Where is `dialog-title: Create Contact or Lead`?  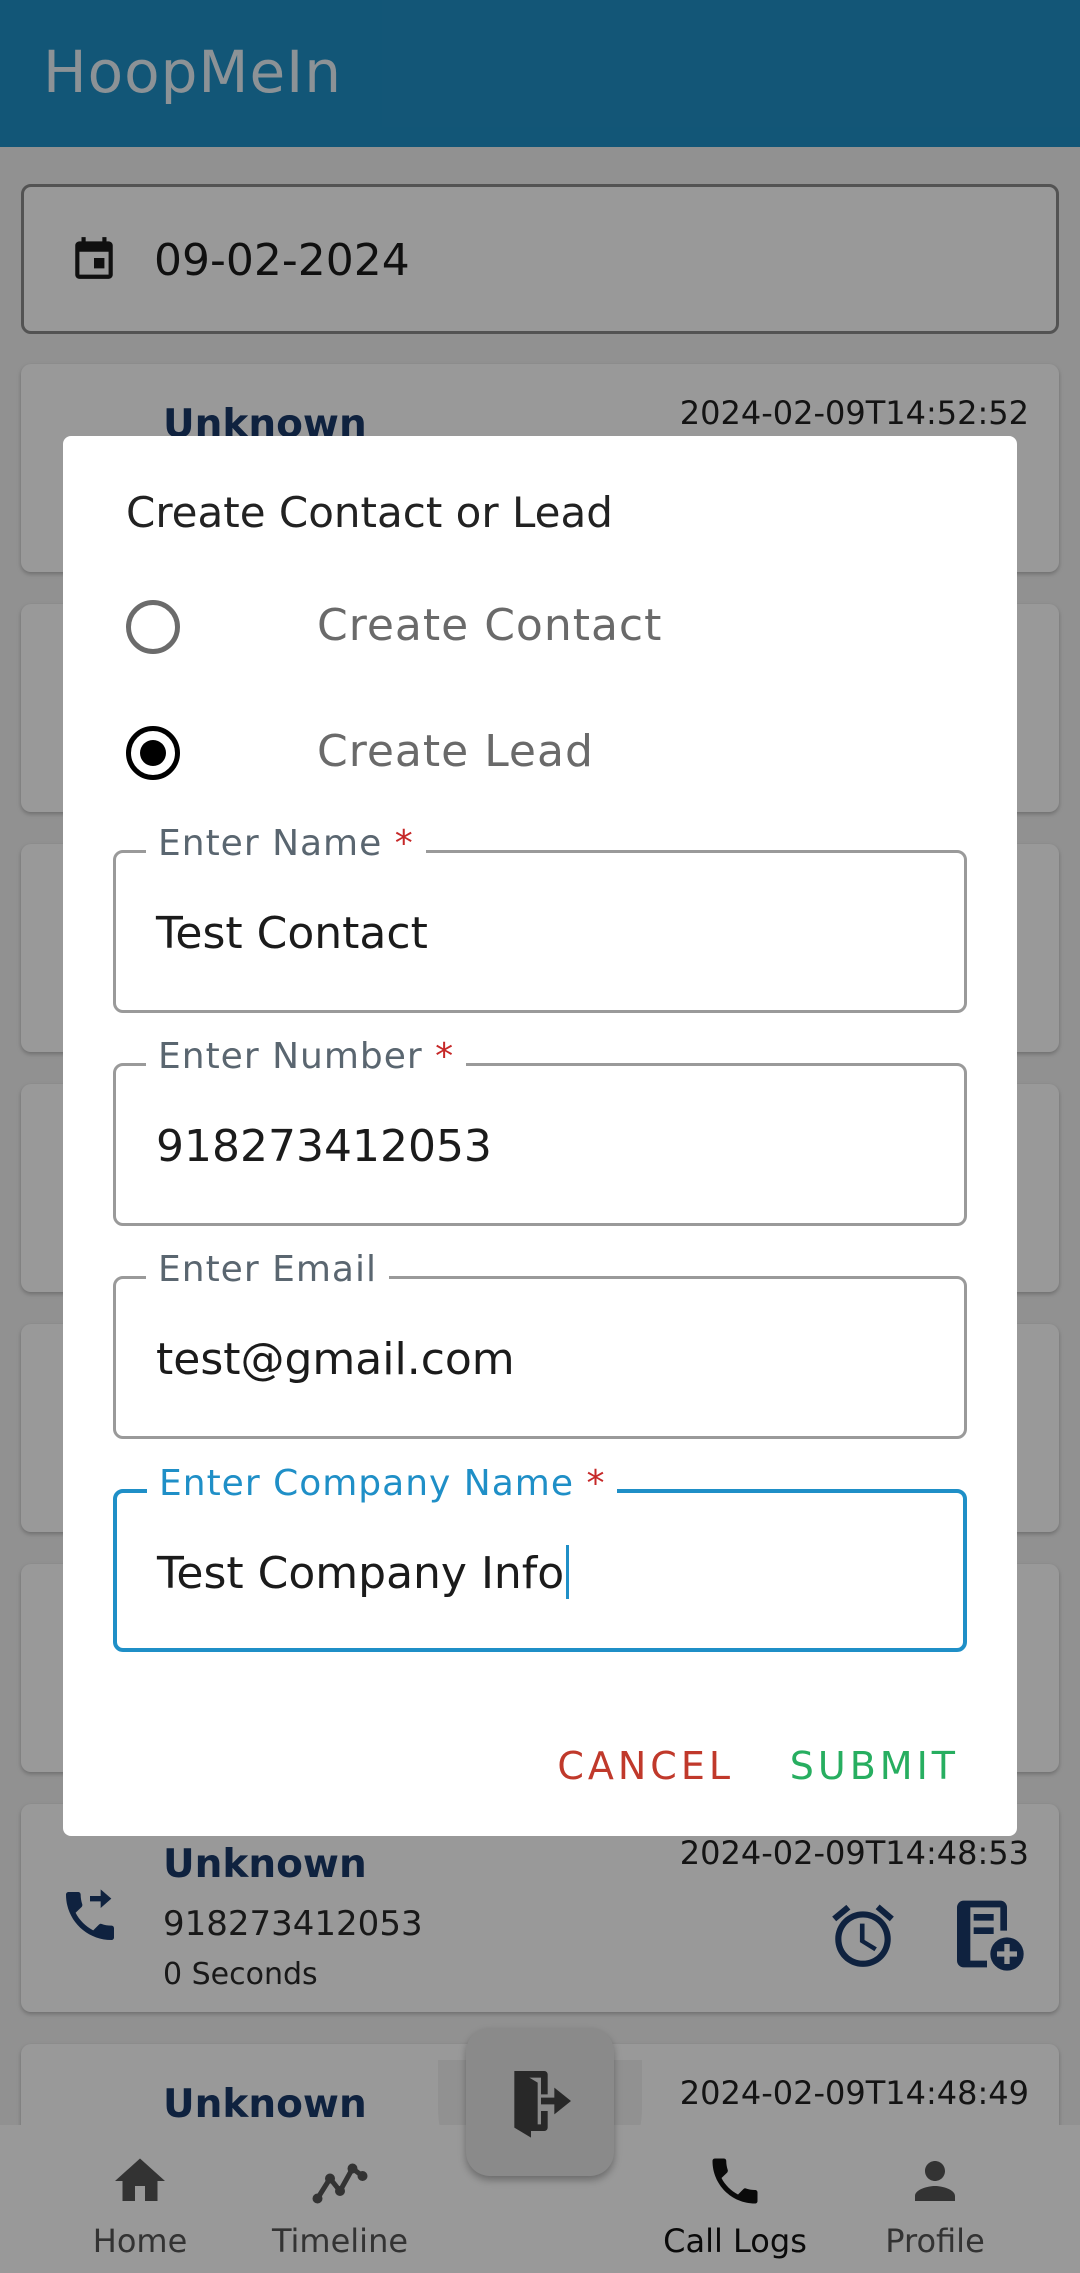 dialog-title: Create Contact or Lead is located at coordinates (369, 512).